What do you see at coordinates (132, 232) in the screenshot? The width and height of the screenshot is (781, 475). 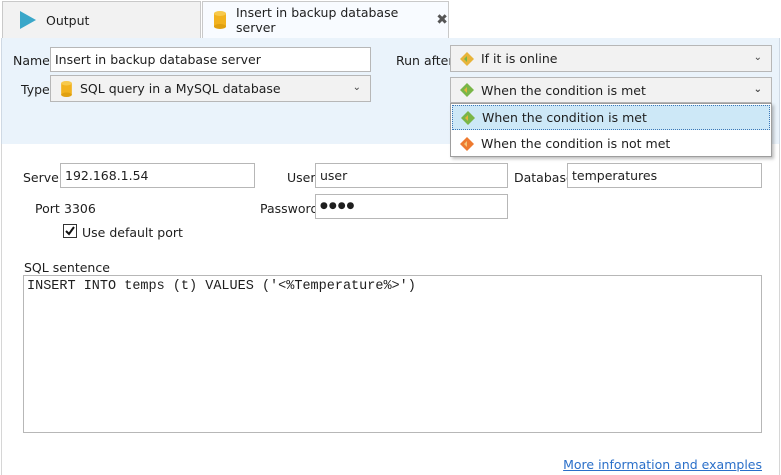 I see `default-port-label: Use default port` at bounding box center [132, 232].